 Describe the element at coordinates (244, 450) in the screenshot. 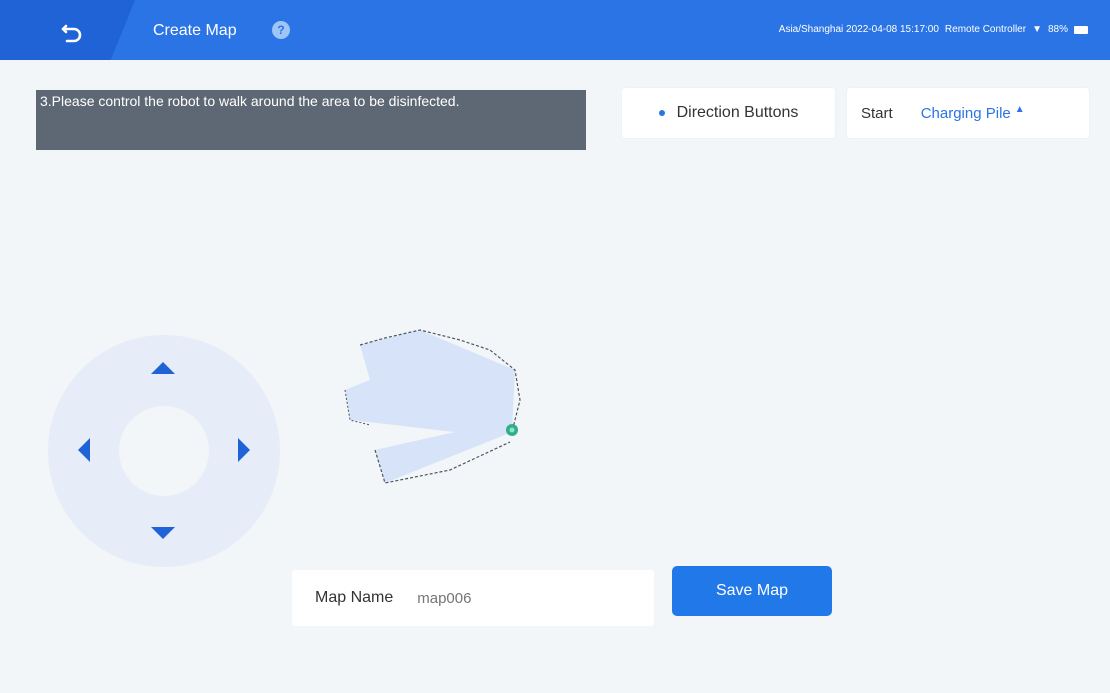

I see `arrow-right-icon` at that location.